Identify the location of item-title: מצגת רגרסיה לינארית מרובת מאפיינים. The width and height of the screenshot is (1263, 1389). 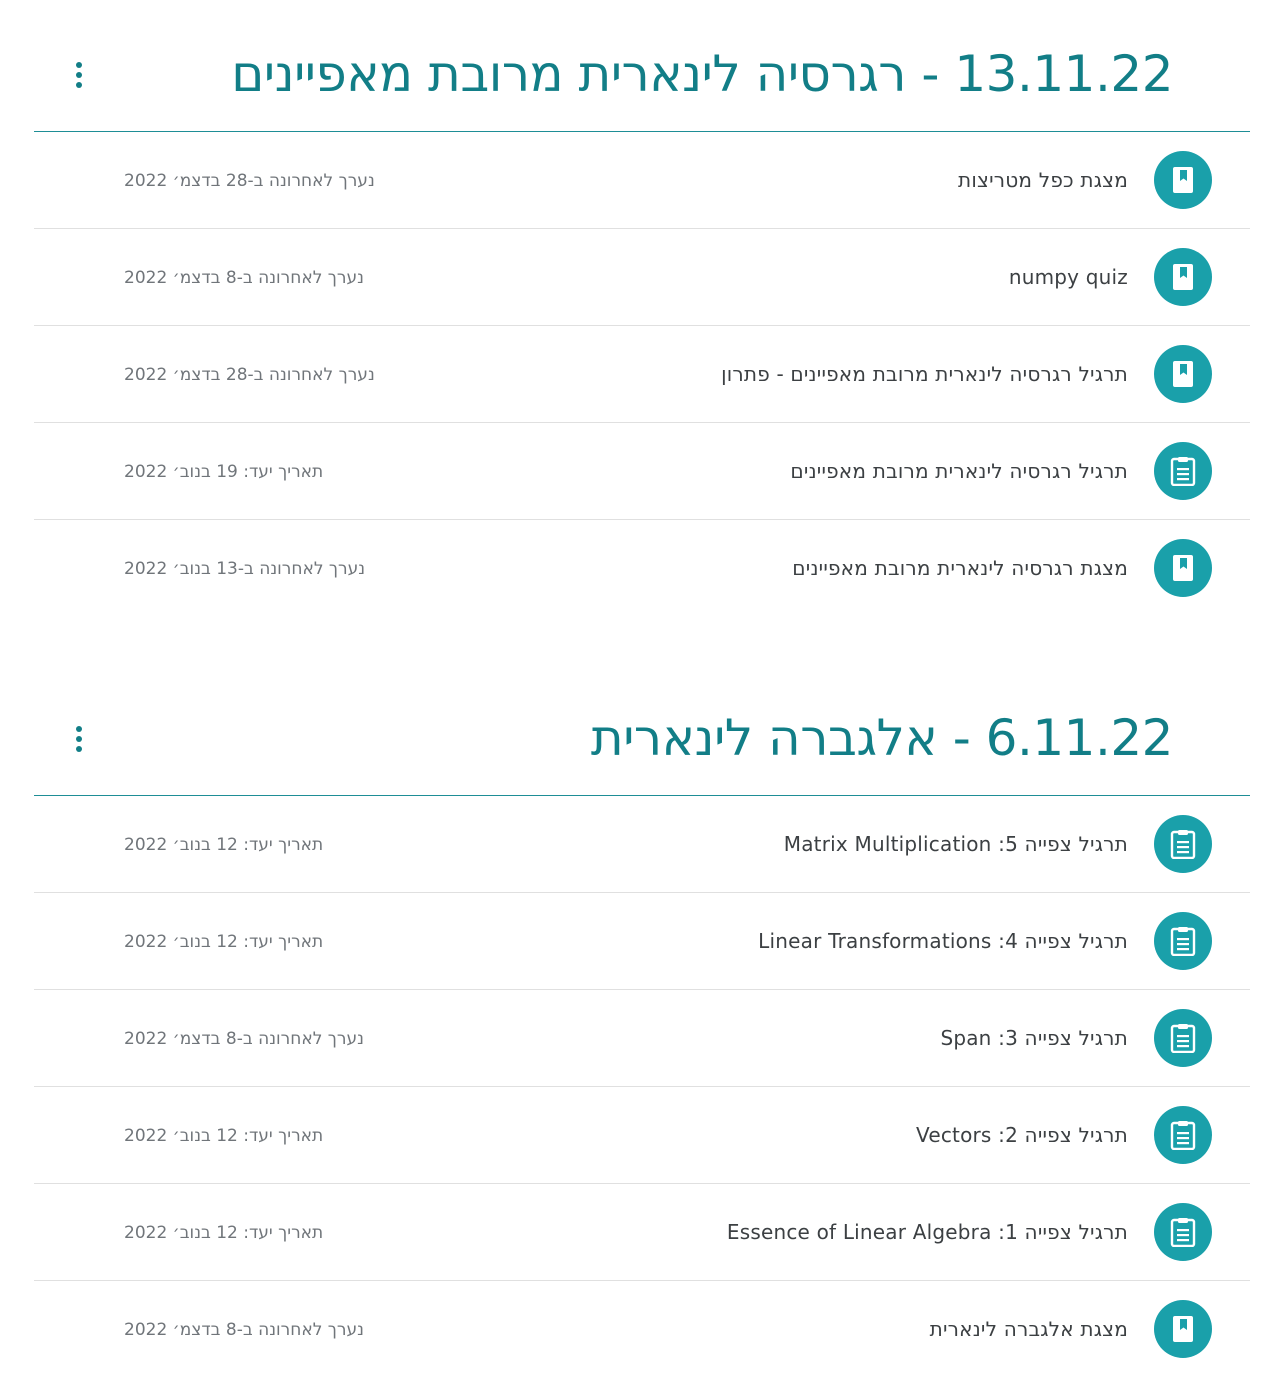
(960, 568).